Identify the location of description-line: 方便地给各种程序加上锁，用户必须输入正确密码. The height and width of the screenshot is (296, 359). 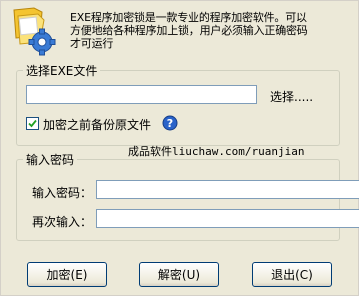
(189, 30).